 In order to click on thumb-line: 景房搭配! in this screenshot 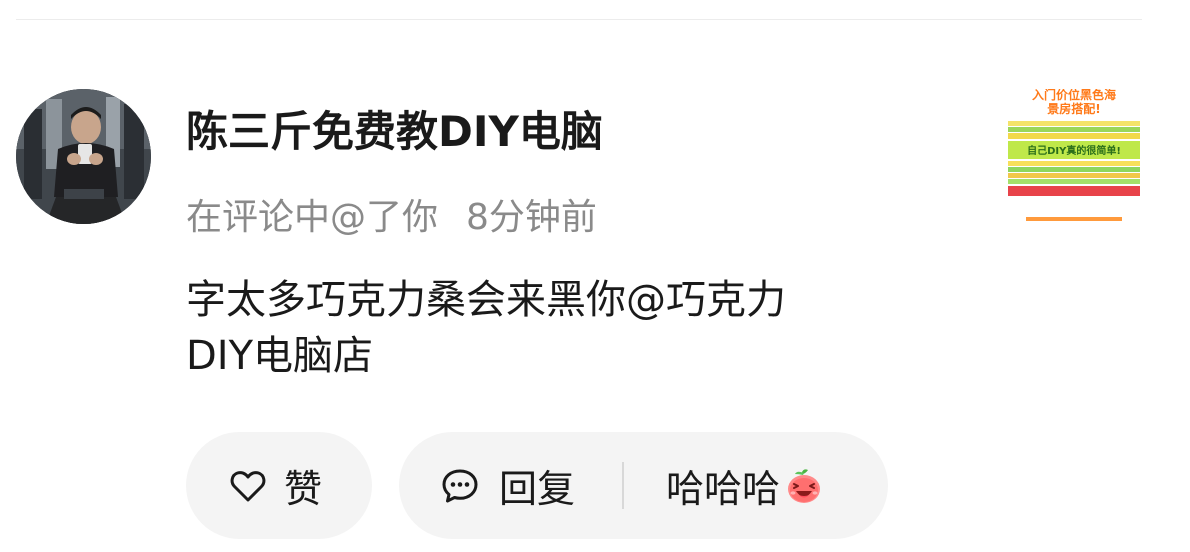, I will do `click(1073, 108)`.